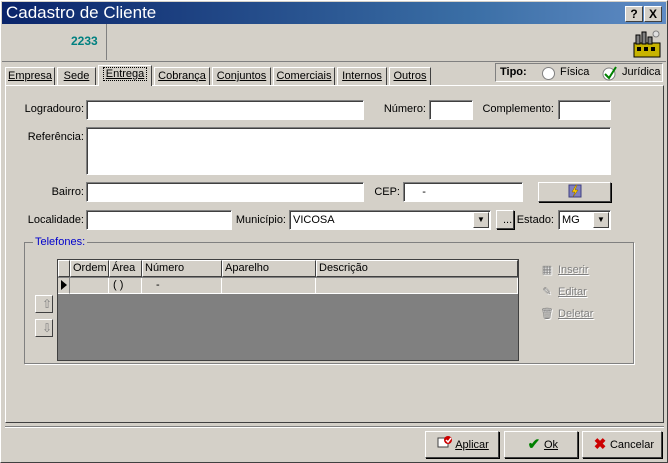  I want to click on municipio-value: VICOSA, so click(314, 220).